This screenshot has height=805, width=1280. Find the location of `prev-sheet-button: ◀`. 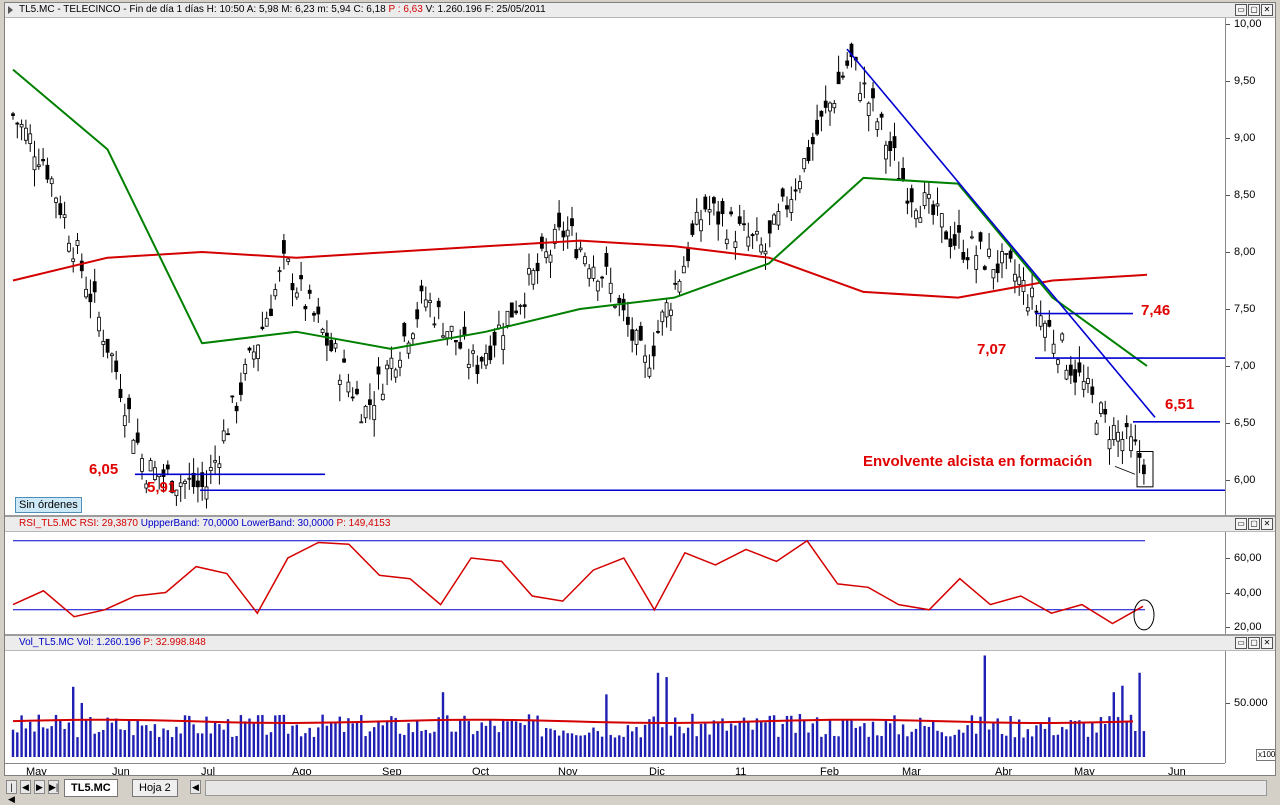

prev-sheet-button: ◀ is located at coordinates (25, 787).